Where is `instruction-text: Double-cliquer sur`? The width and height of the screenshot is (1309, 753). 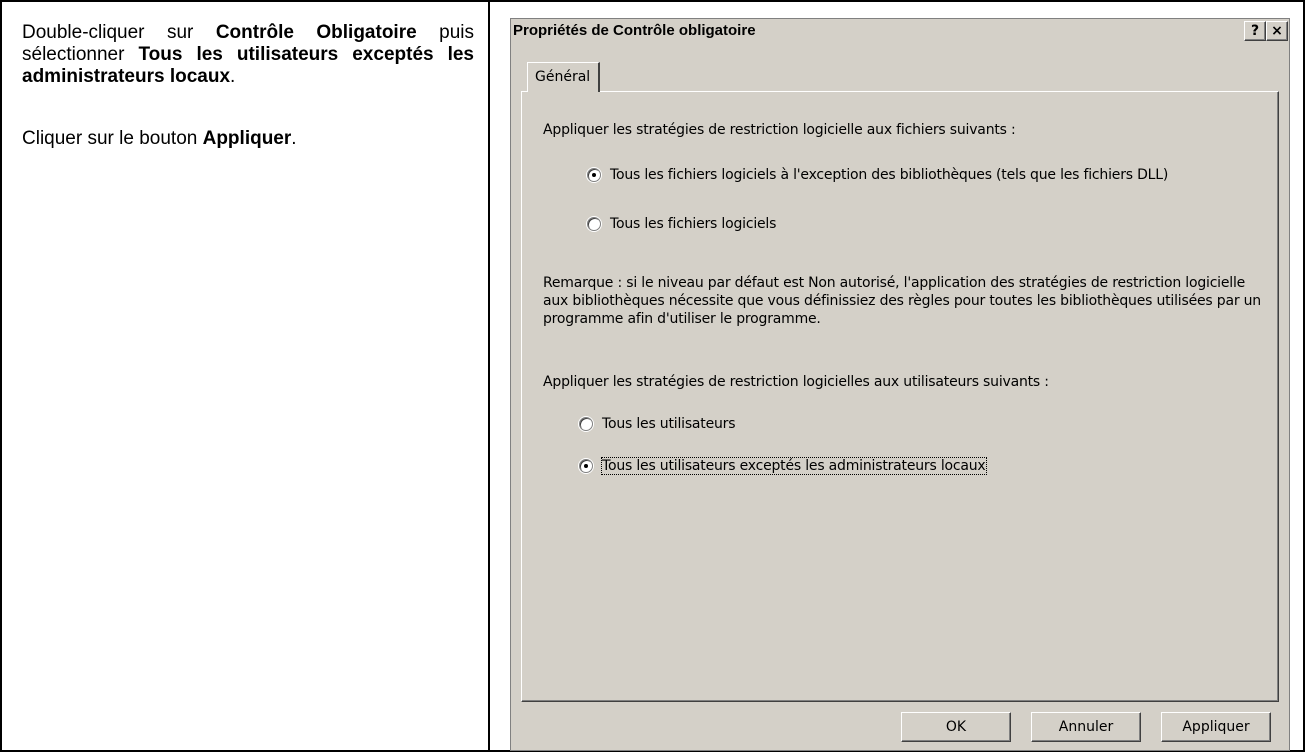
instruction-text: Double-cliquer sur is located at coordinates (119, 32).